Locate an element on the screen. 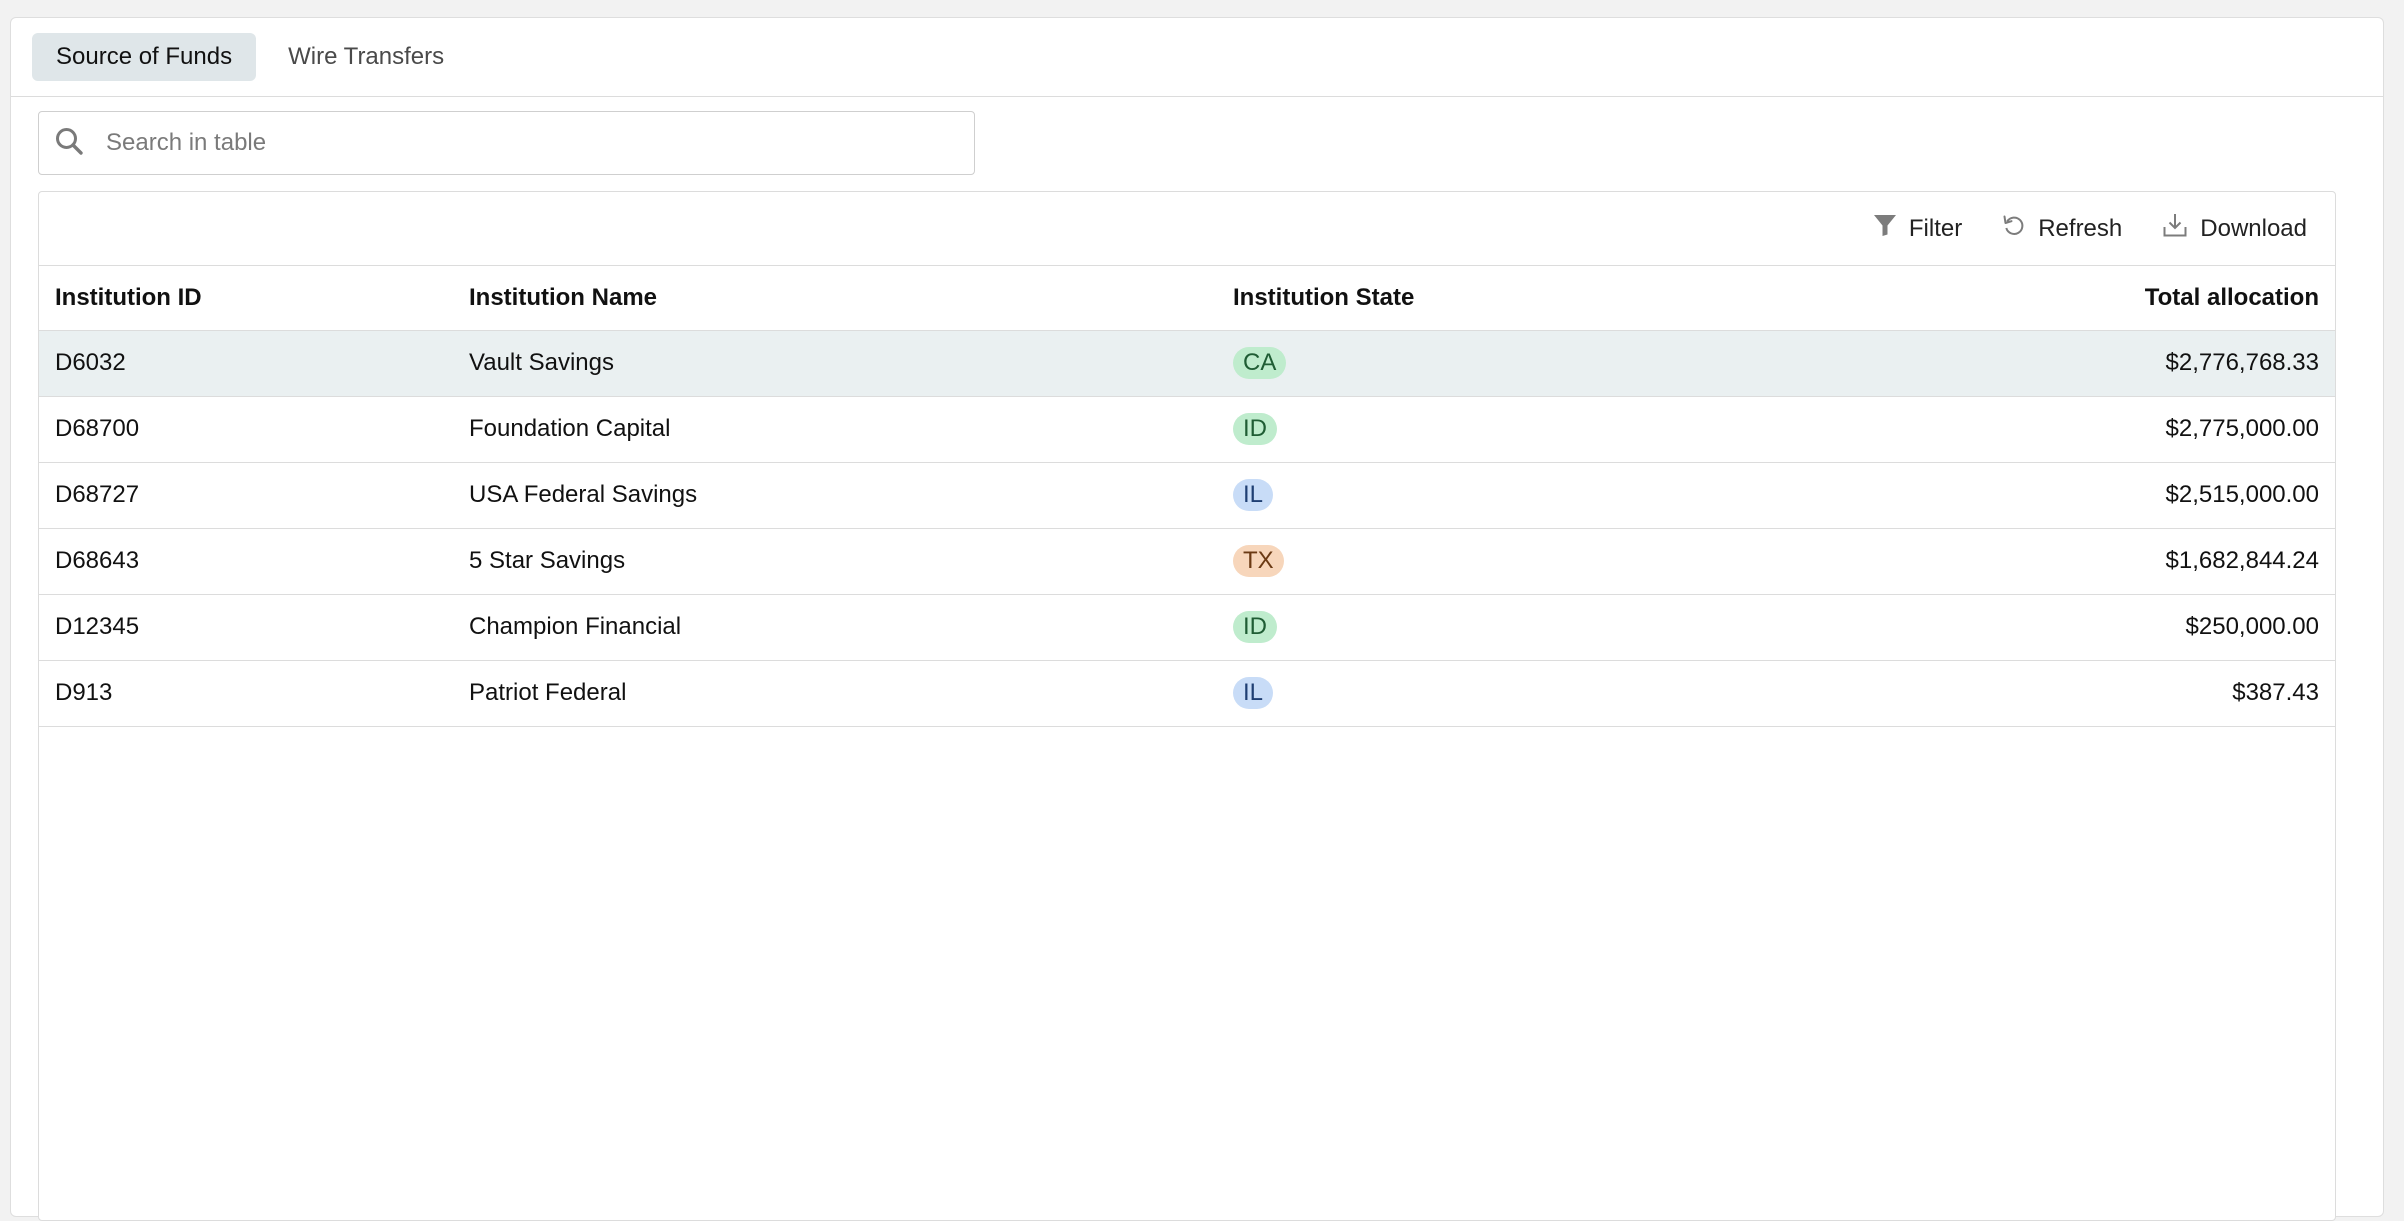 The width and height of the screenshot is (2404, 1221). table-row: D68700 Foundation Capital ID $2,775,000.00 is located at coordinates (1187, 429).